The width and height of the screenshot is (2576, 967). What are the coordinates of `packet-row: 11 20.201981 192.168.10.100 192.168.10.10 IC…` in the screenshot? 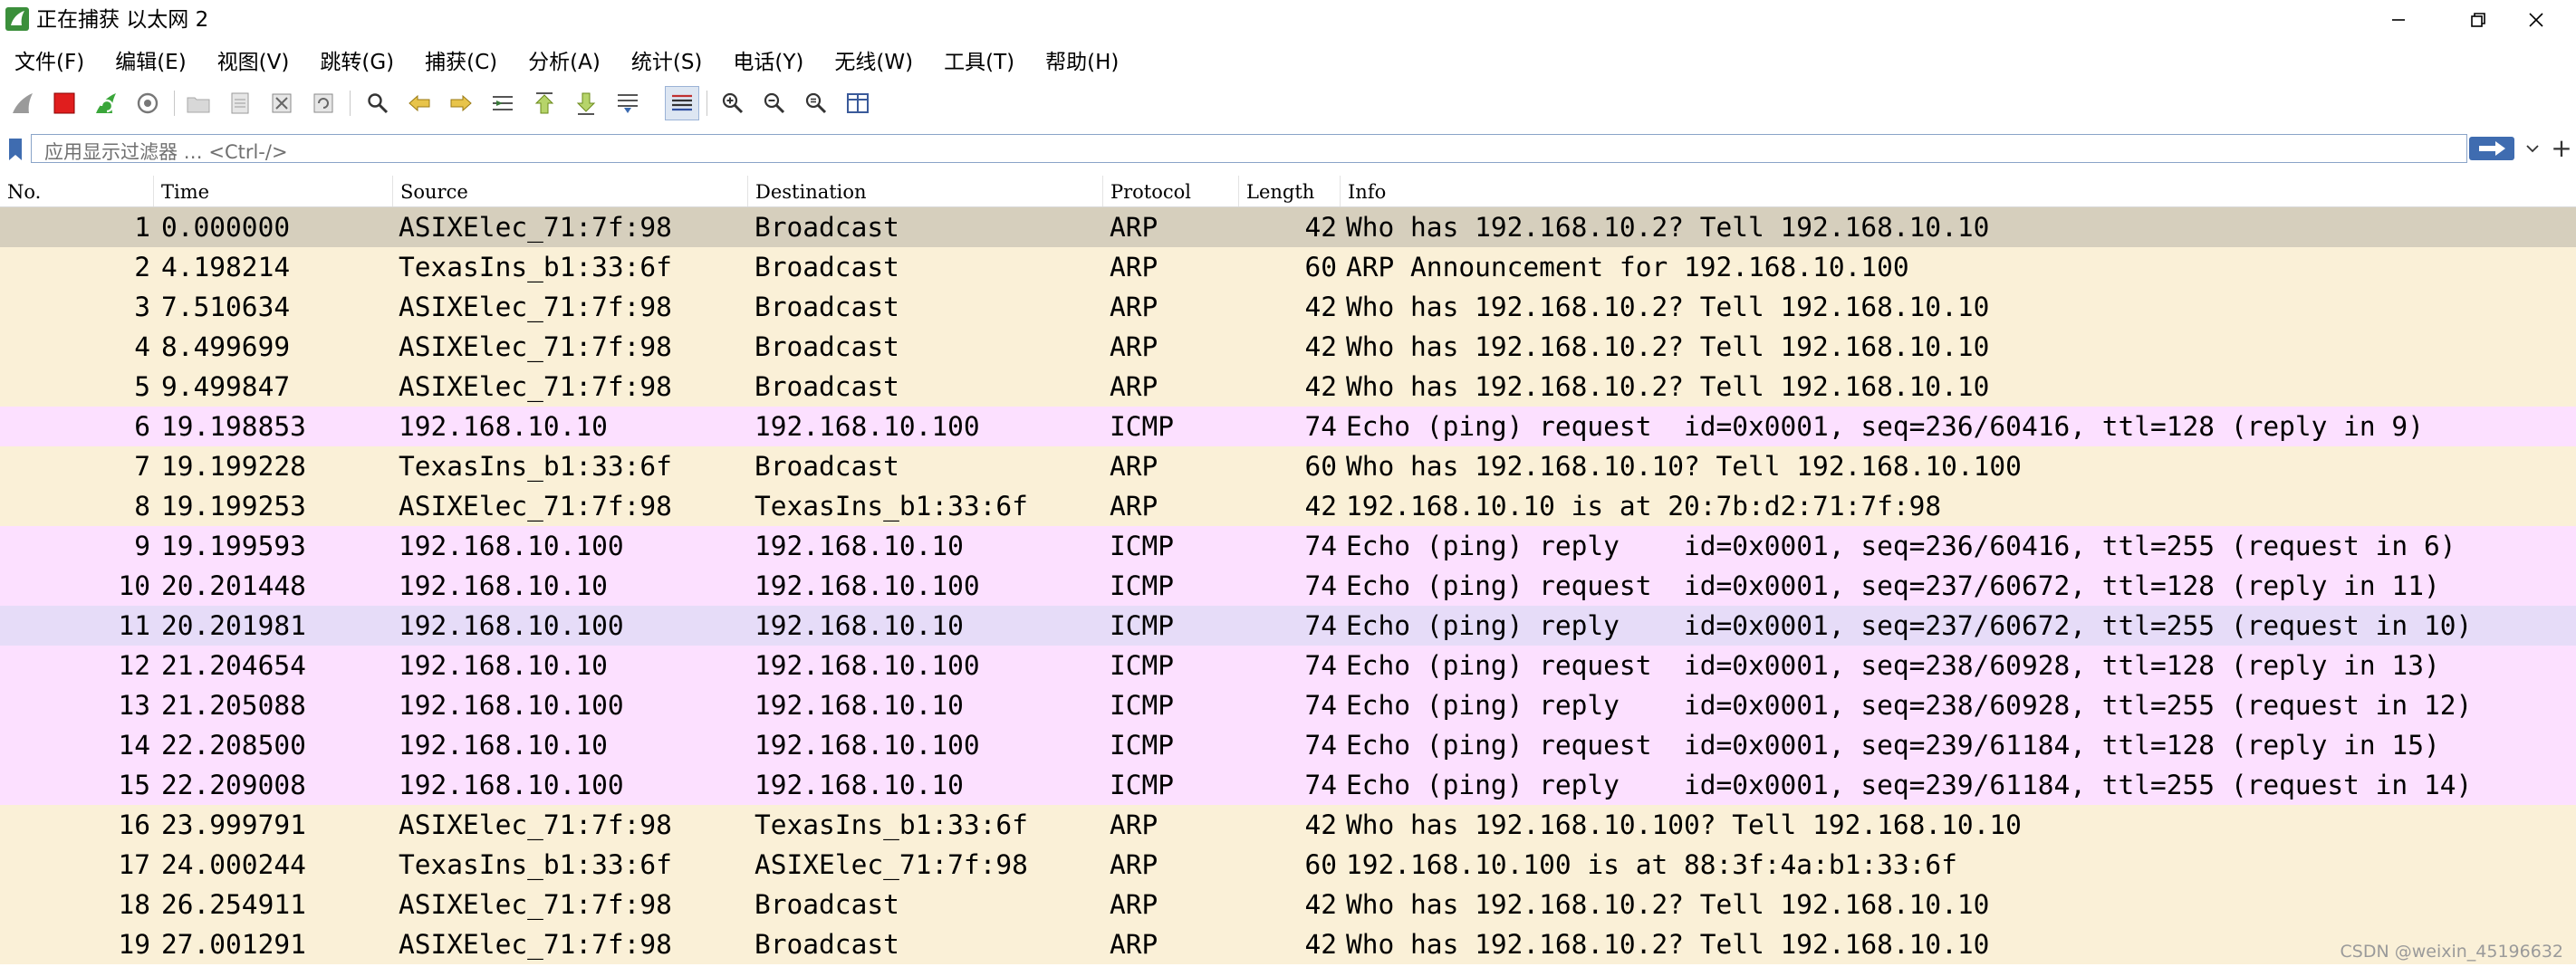 It's located at (1288, 626).